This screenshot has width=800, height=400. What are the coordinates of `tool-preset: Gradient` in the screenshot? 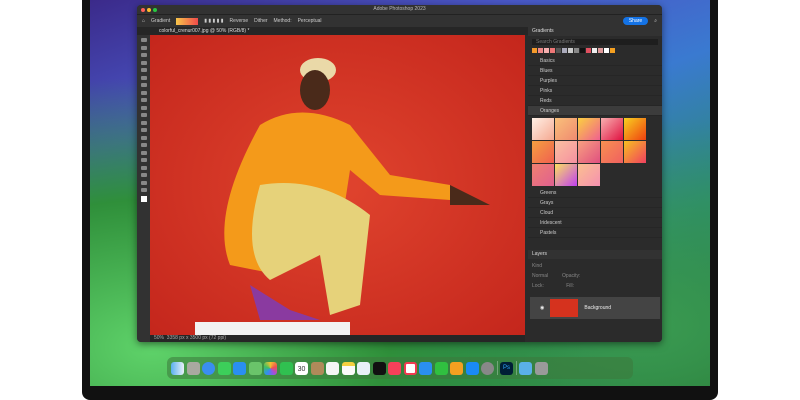 It's located at (160, 21).